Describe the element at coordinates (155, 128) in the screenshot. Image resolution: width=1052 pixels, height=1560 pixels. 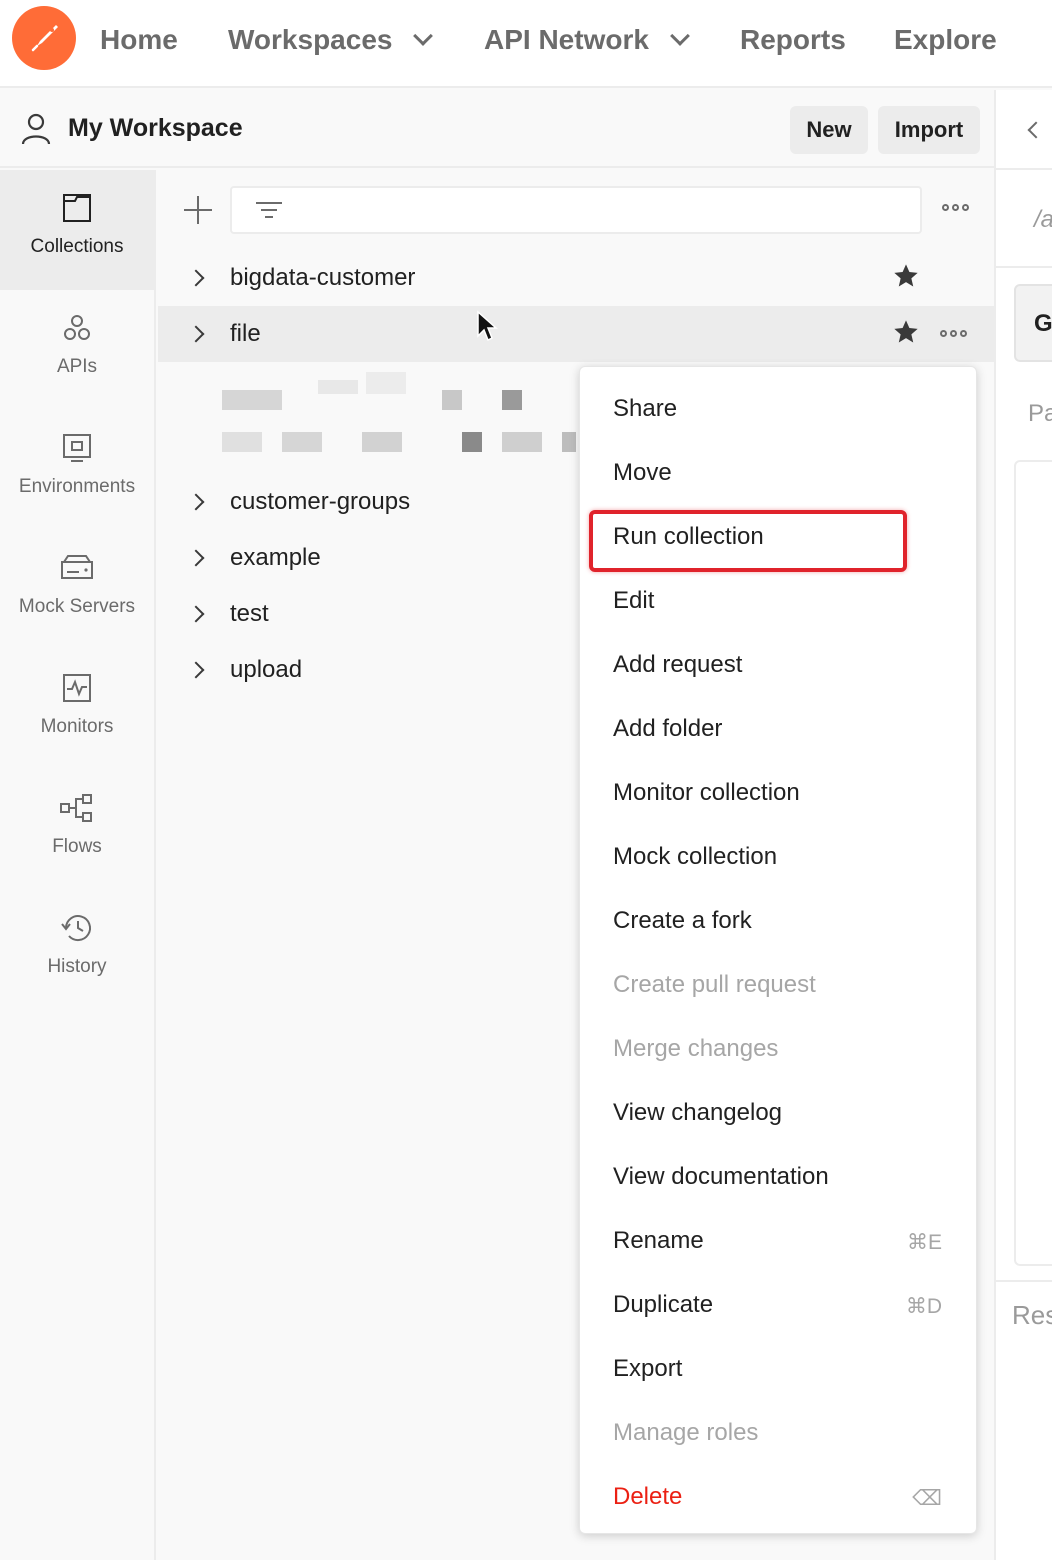
I see `workspace-title: My Workspace` at that location.